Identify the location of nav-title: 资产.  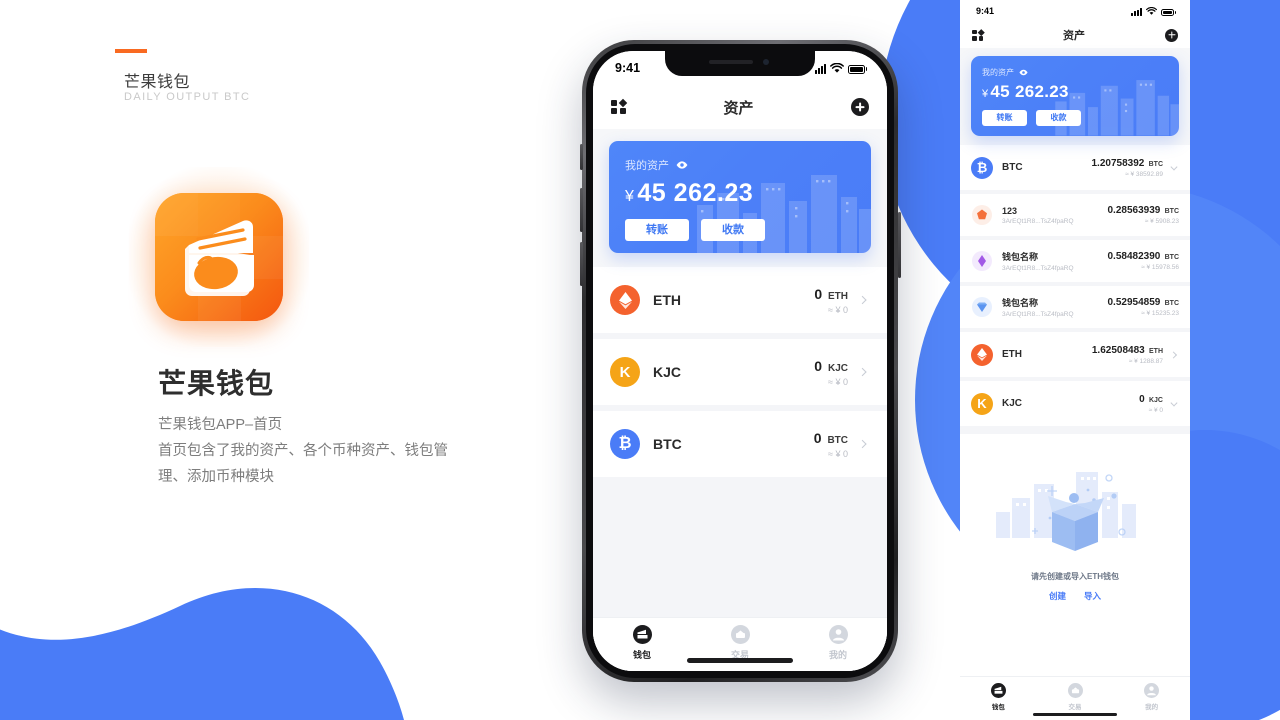
(738, 108).